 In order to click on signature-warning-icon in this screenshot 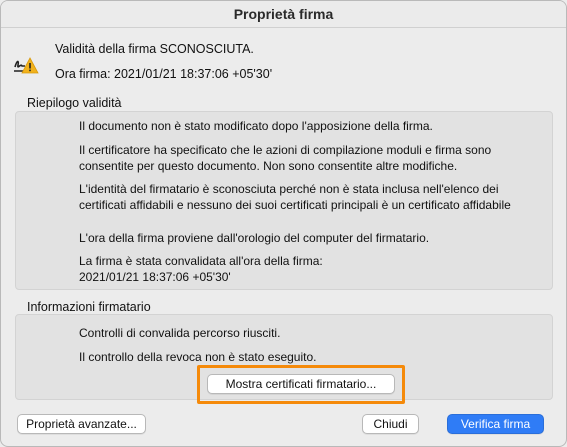, I will do `click(26, 65)`.